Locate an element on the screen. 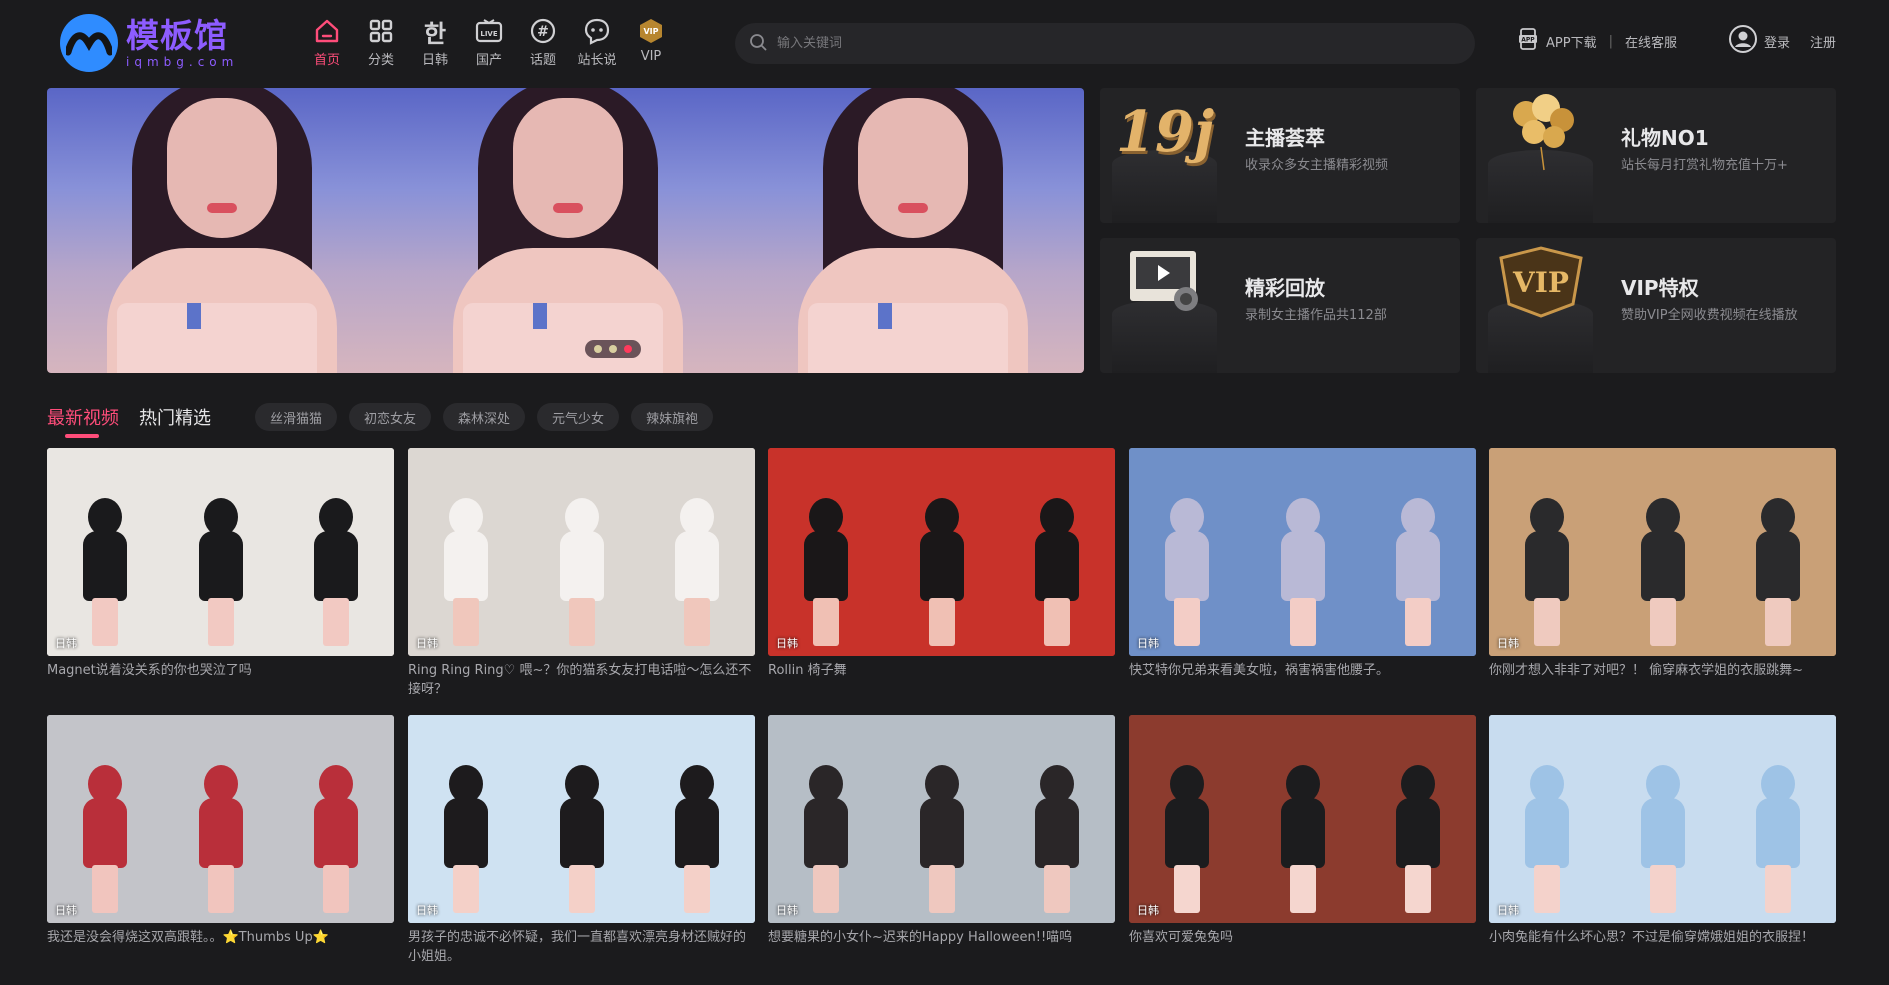  video-title: 小肉兔能有什么坏心思？不过是偷穿嫦娥姐姐的衣服捏！ is located at coordinates (1662, 937).